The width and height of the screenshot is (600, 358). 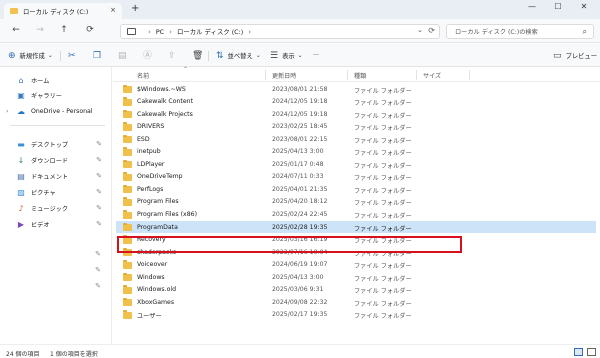 What do you see at coordinates (356, 189) in the screenshot?
I see `table-row: PerfLogs 2025/04/01 21:35 ファイル フォルダー` at bounding box center [356, 189].